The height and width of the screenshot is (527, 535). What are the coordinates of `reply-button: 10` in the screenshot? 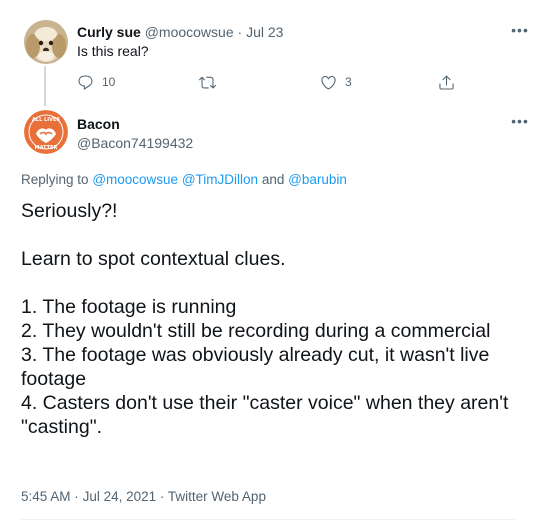 It's located at (96, 82).